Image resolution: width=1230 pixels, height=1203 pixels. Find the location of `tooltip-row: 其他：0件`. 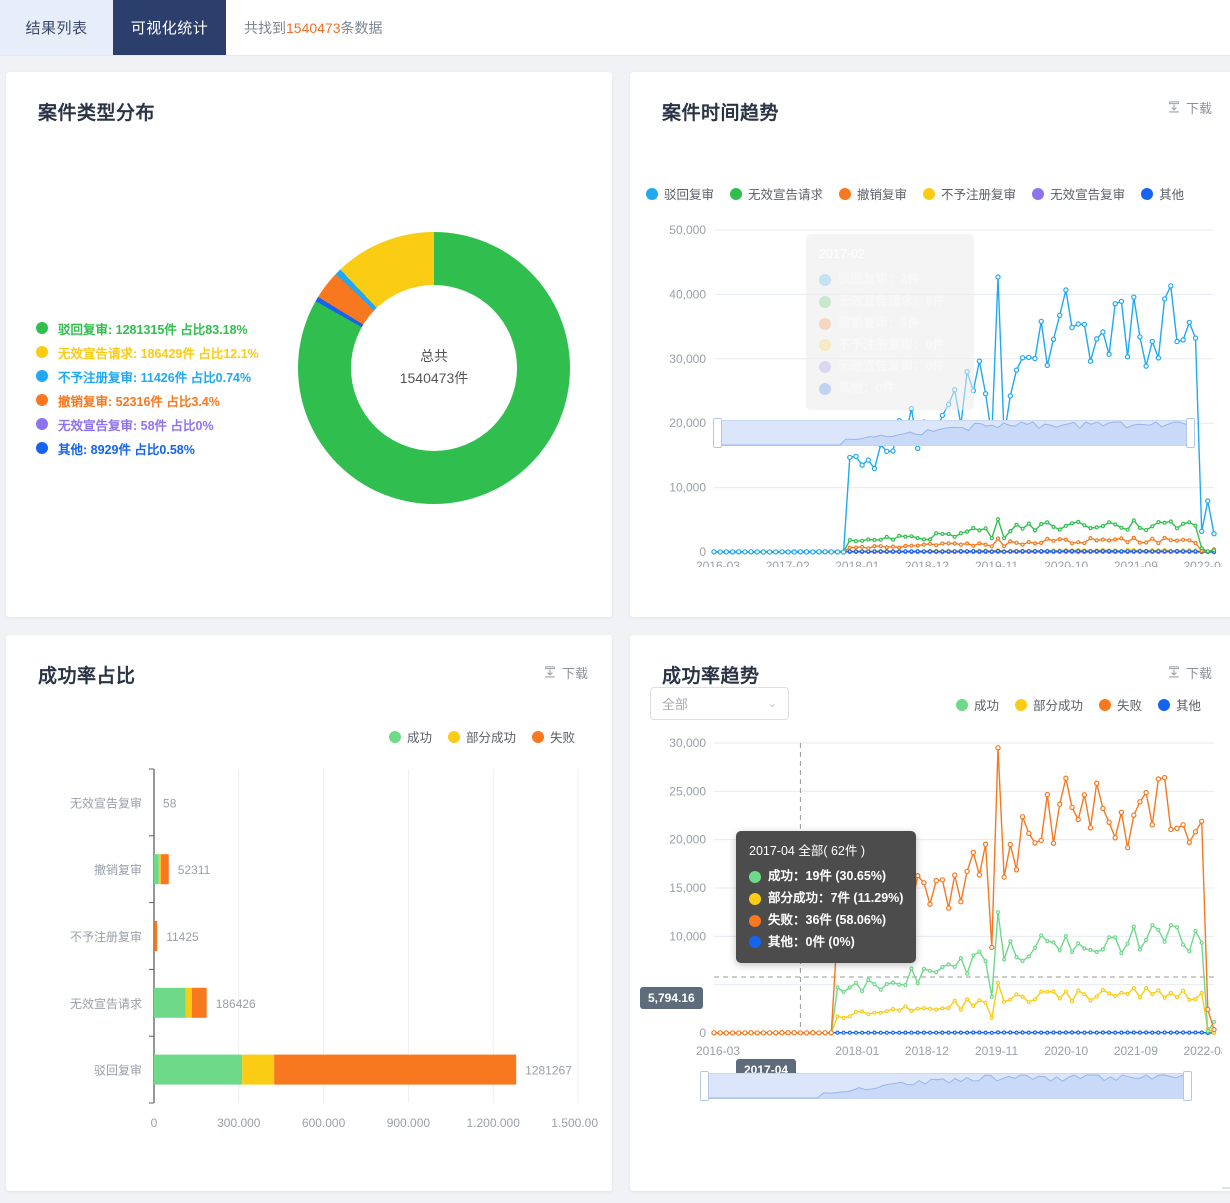

tooltip-row: 其他：0件 is located at coordinates (890, 389).